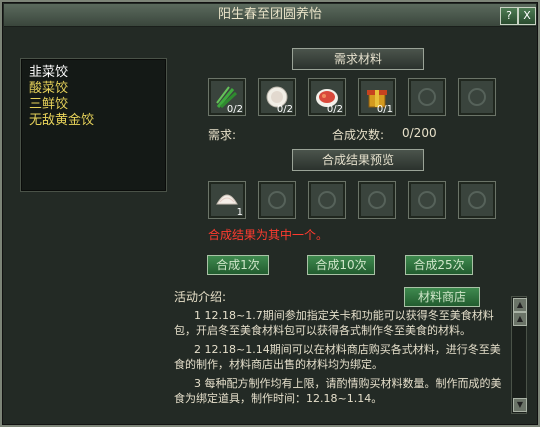 The height and width of the screenshot is (427, 540). I want to click on result-slot: 1, so click(227, 200).